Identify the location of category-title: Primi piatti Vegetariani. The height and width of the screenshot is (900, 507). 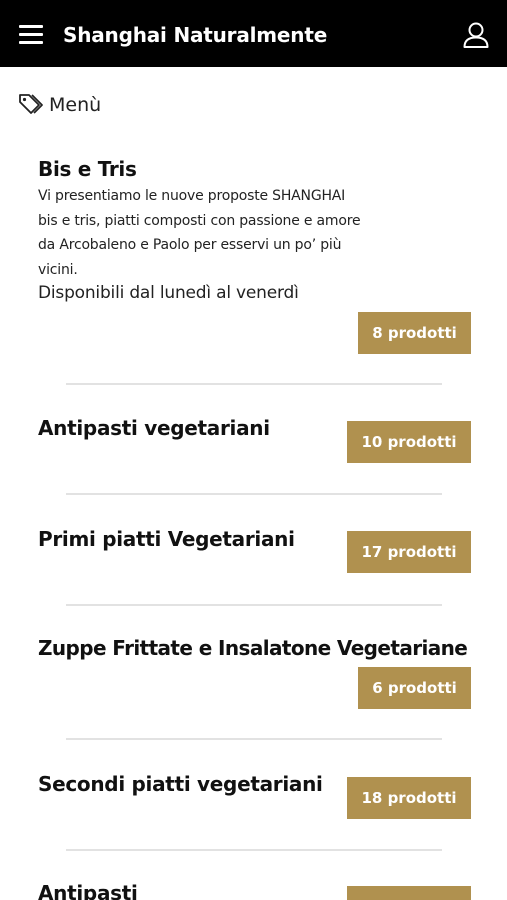
(166, 539).